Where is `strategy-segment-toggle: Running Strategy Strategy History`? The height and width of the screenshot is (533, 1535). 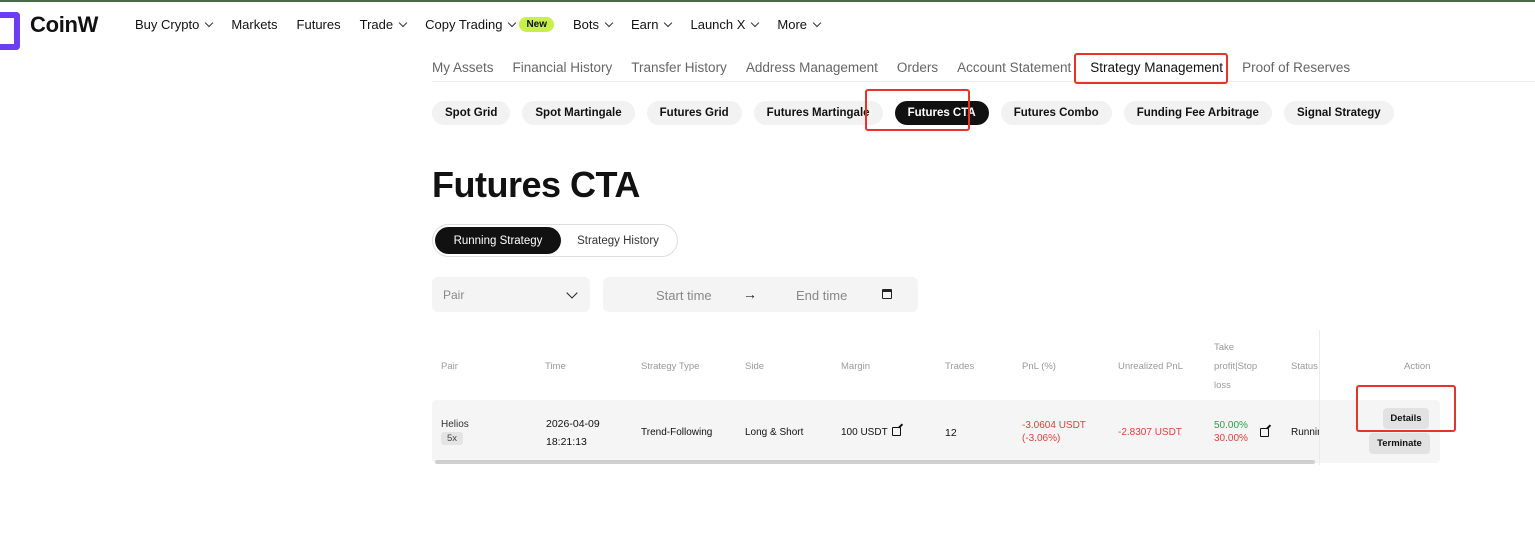
strategy-segment-toggle: Running Strategy Strategy History is located at coordinates (555, 240).